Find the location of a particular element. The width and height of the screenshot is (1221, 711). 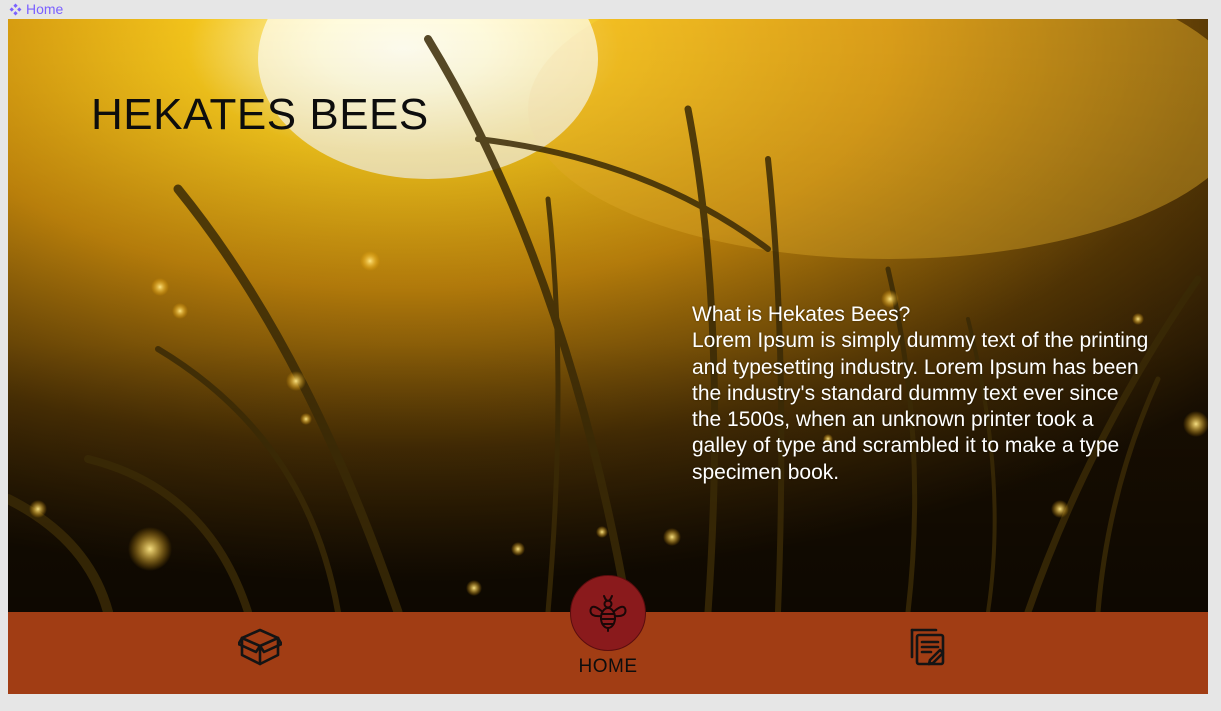

about-heading: What is Hekates Bees? is located at coordinates (801, 314).